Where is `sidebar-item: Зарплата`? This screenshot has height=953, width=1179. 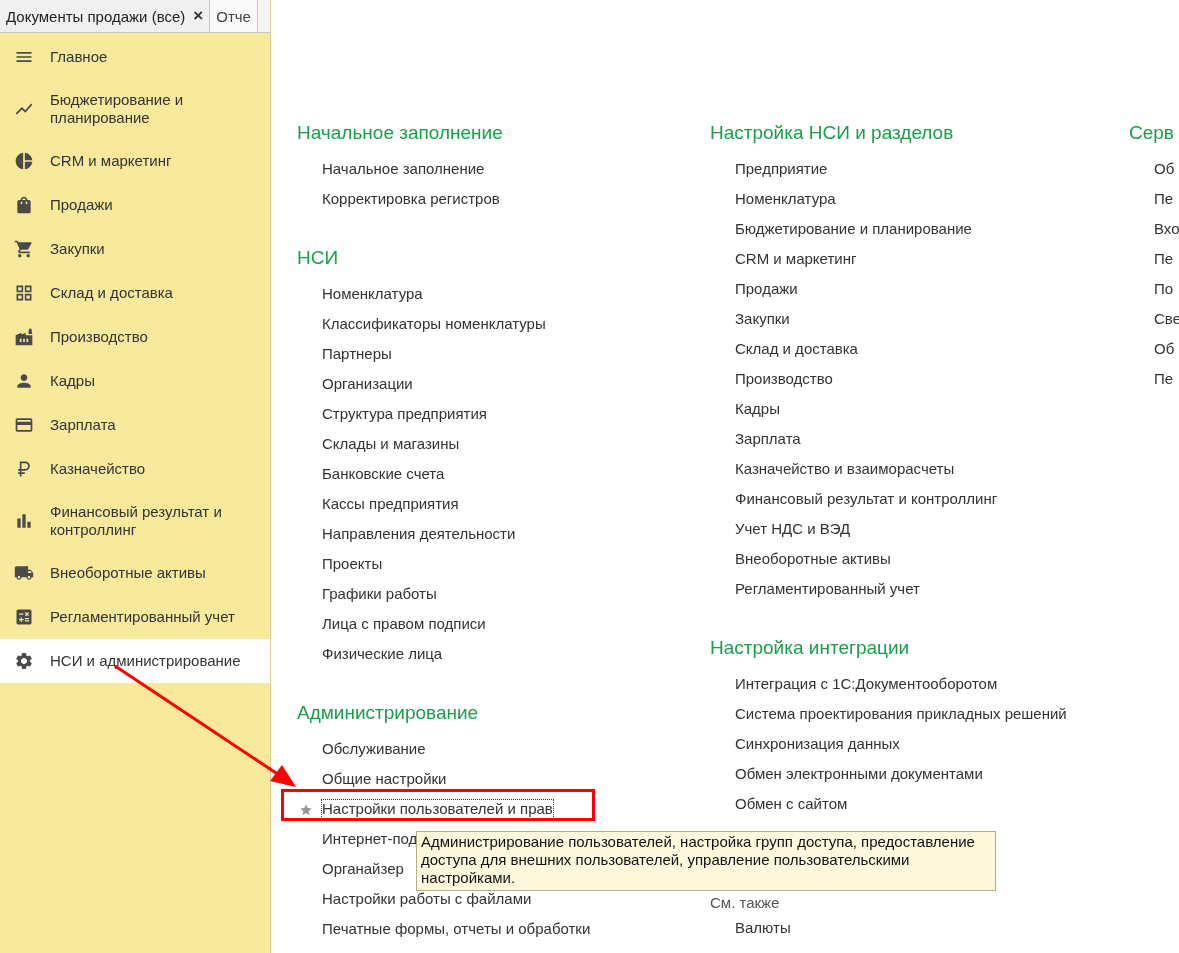 sidebar-item: Зарплата is located at coordinates (135, 425).